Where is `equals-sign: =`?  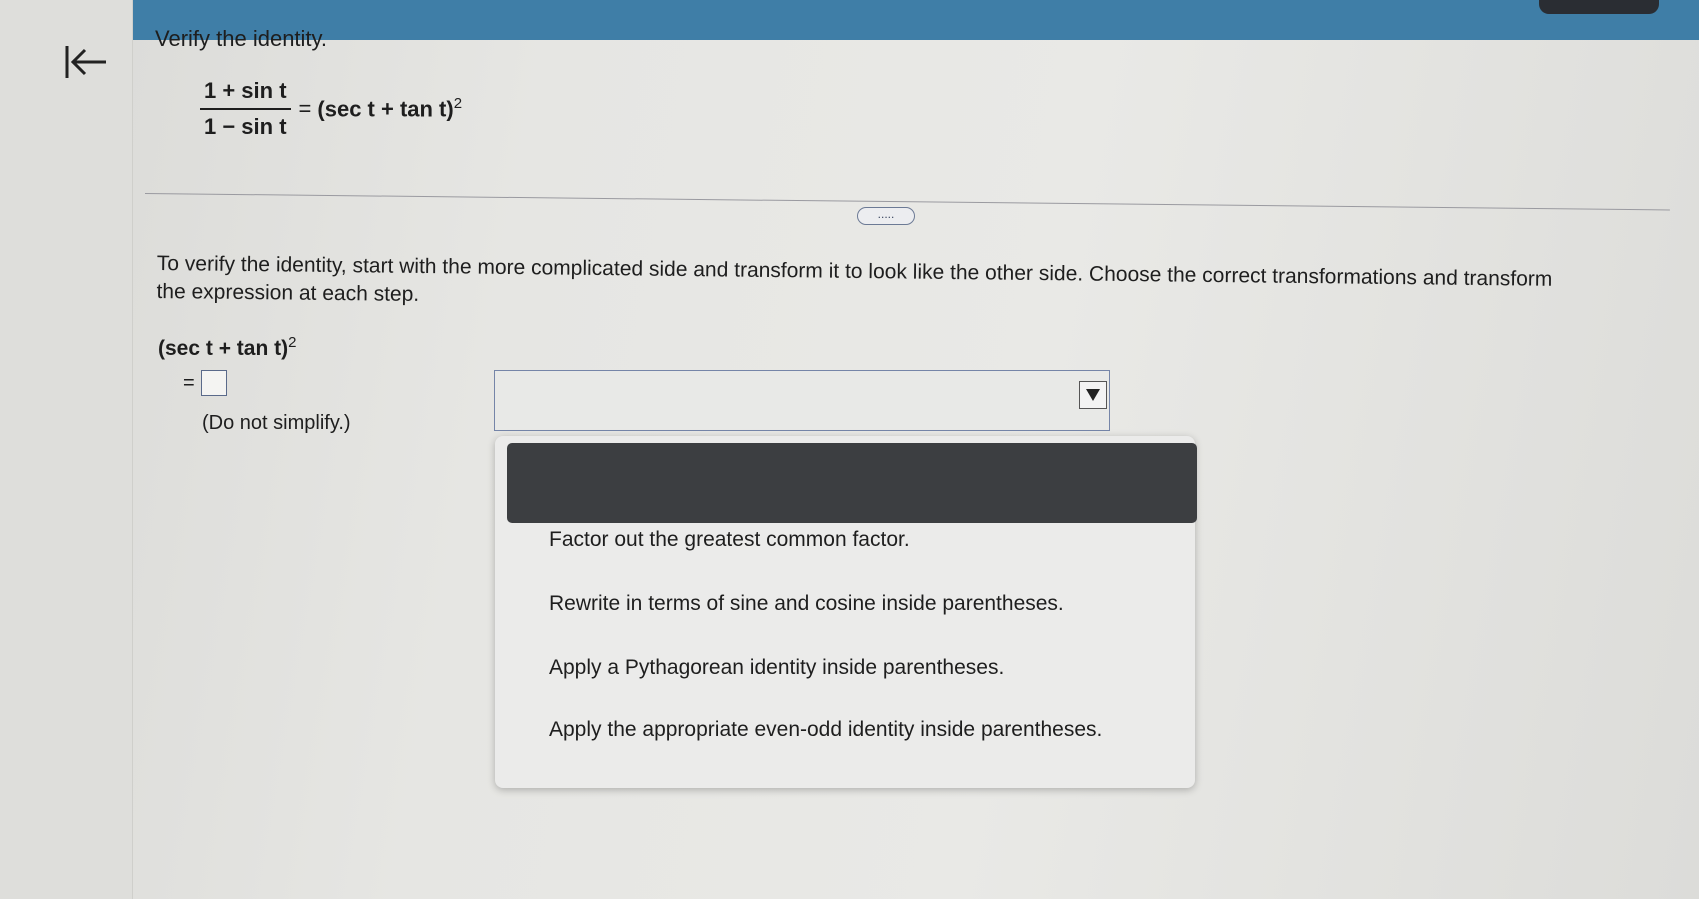 equals-sign: = is located at coordinates (305, 108).